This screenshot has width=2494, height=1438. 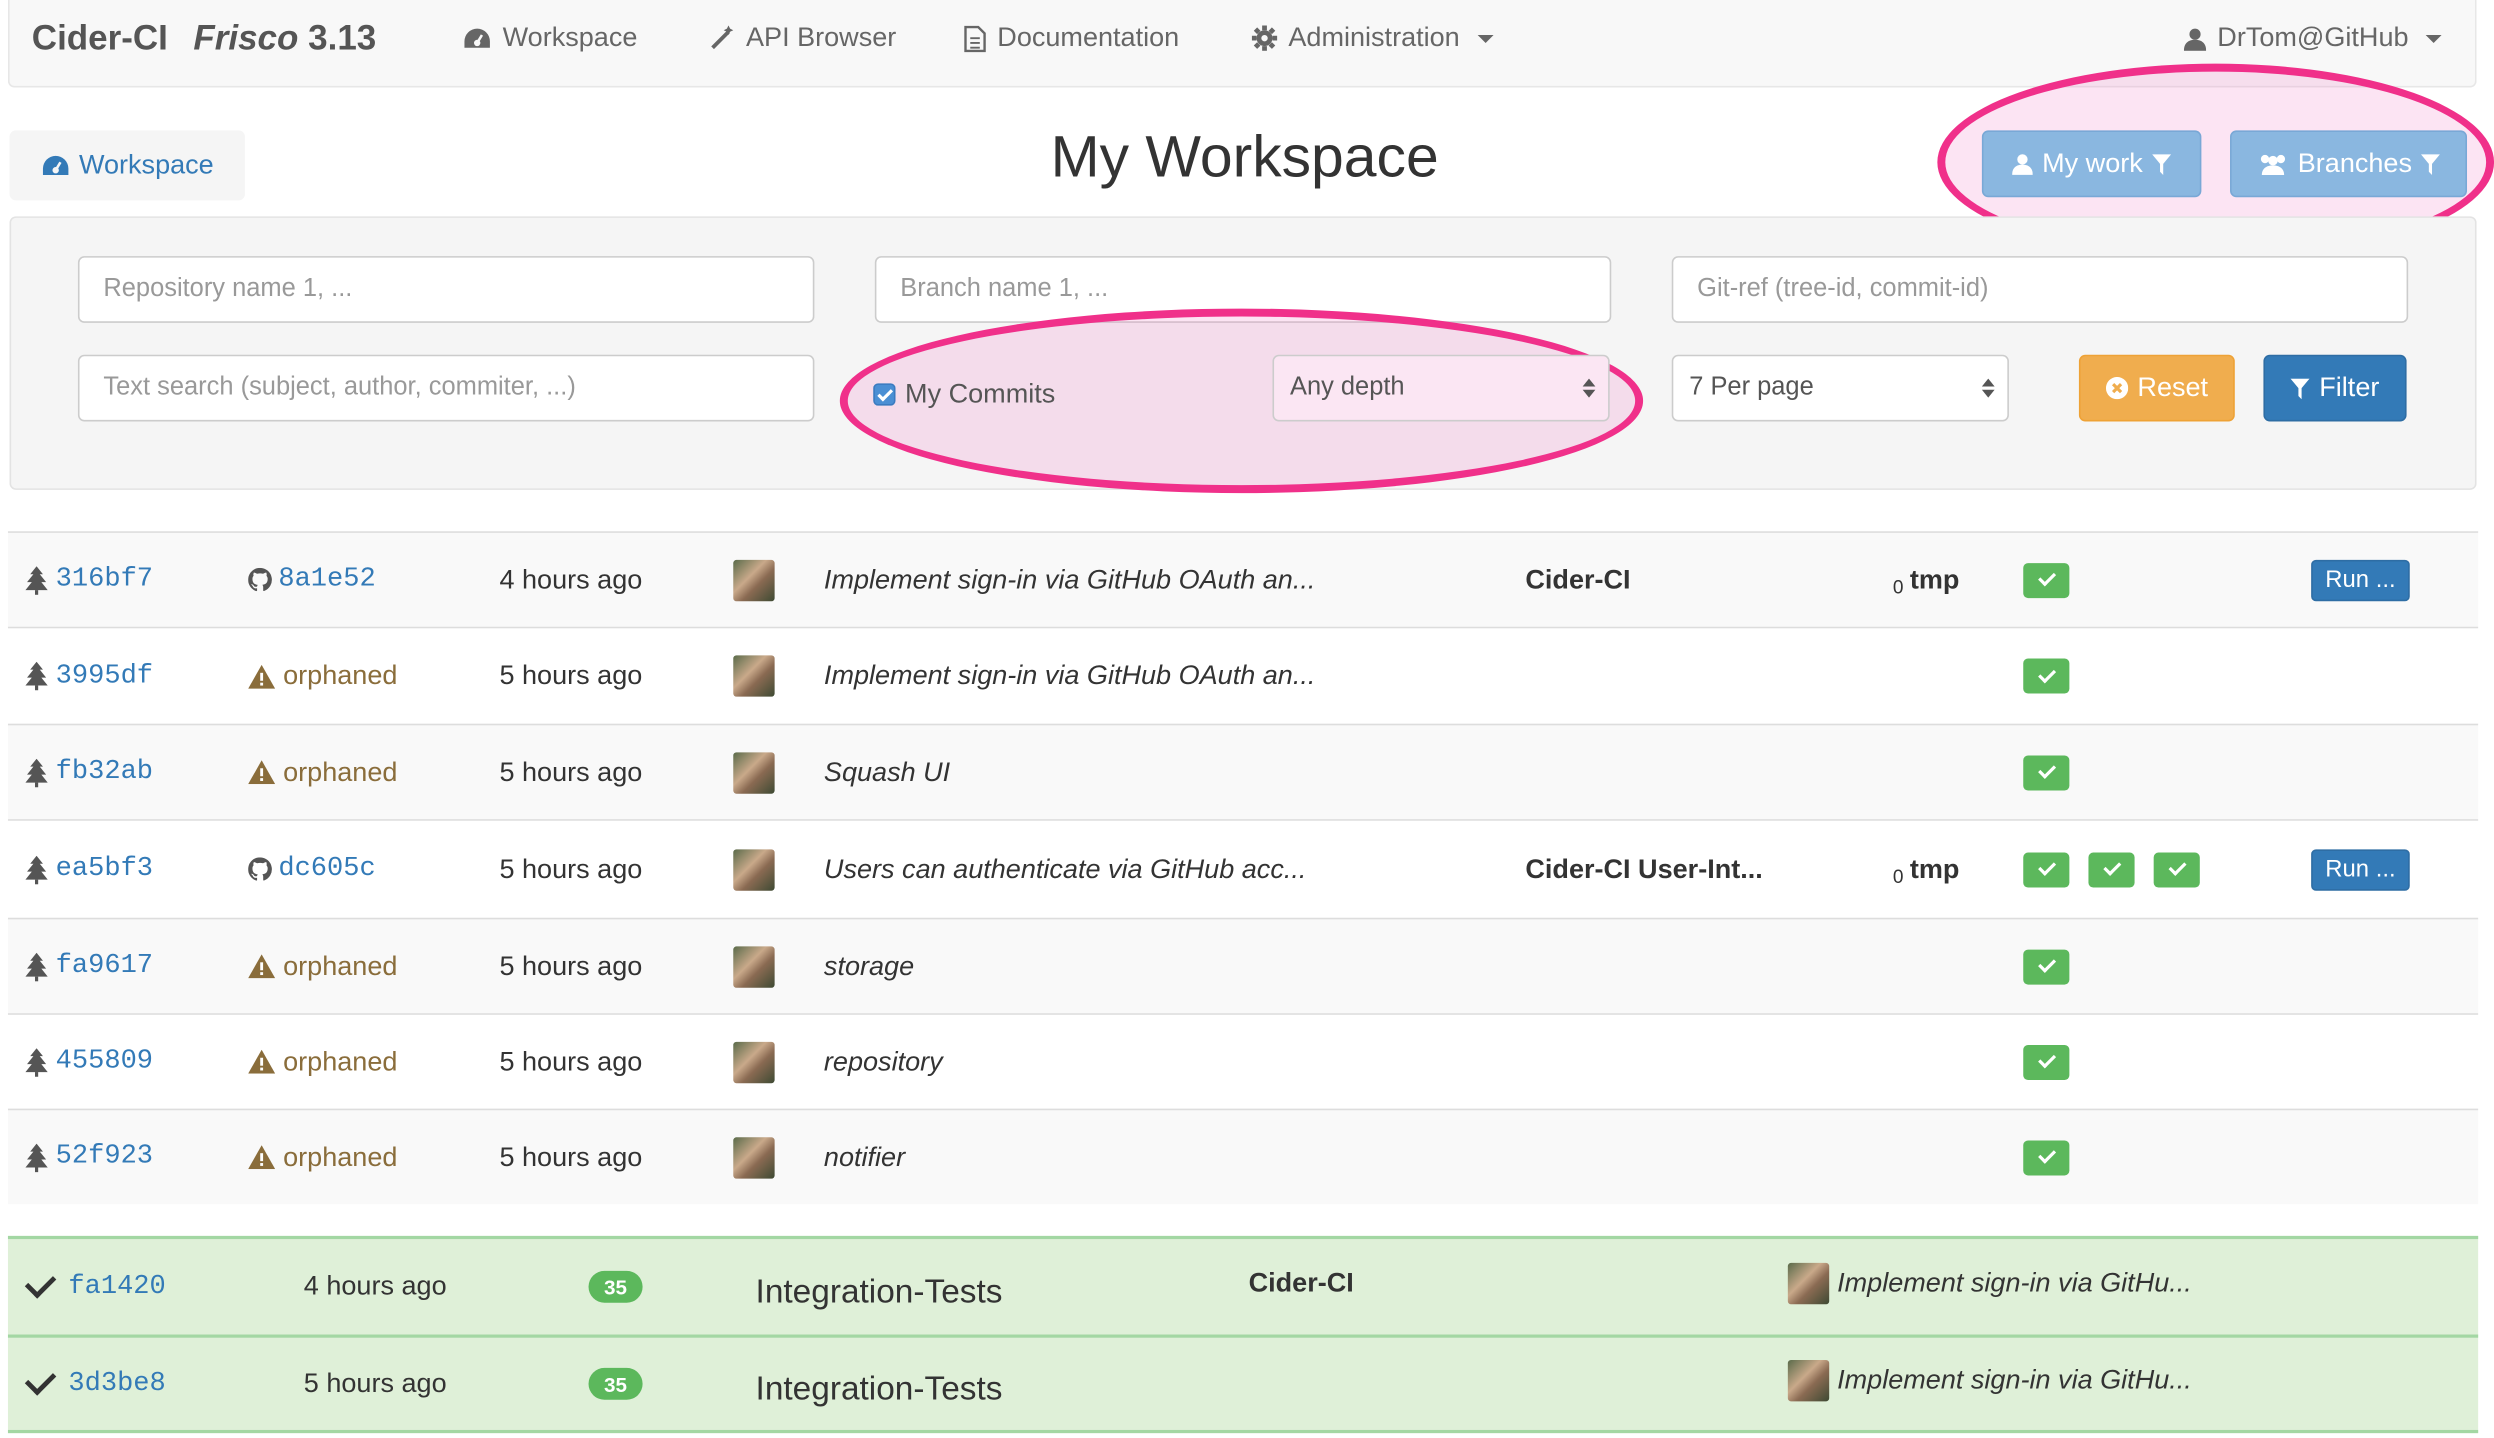 What do you see at coordinates (2431, 164) in the screenshot?
I see `filter-icon` at bounding box center [2431, 164].